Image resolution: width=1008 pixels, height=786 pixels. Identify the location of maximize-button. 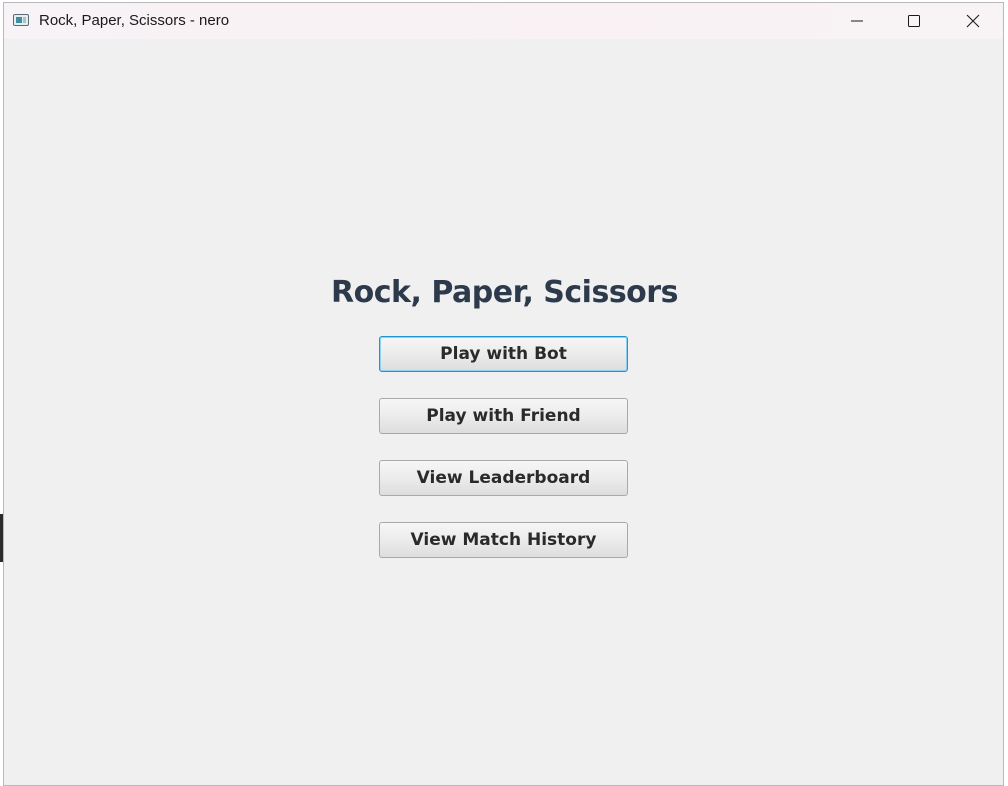
(914, 21).